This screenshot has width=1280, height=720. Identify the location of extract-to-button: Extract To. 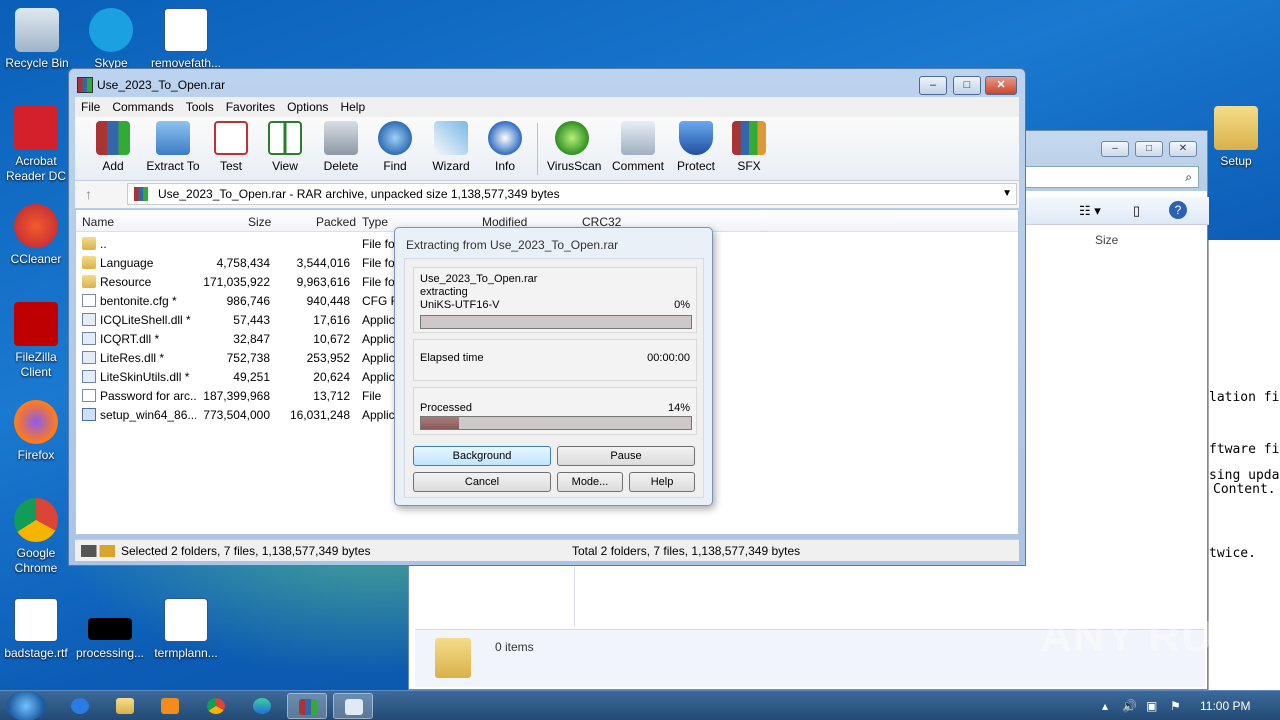
(173, 147).